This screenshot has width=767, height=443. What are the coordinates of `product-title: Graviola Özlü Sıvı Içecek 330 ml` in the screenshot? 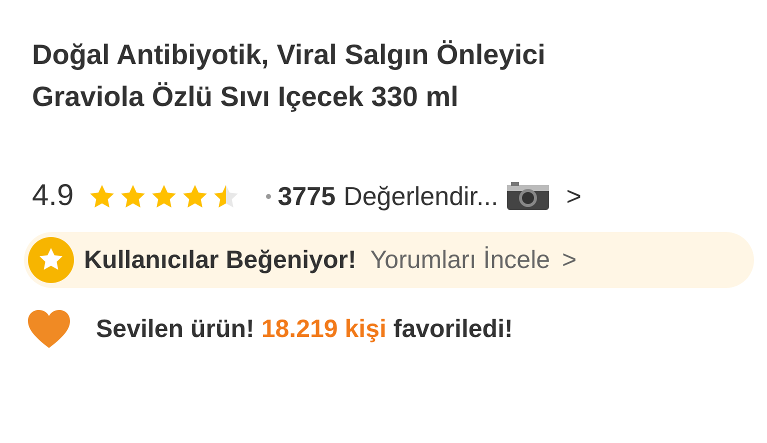 It's located at (246, 97).